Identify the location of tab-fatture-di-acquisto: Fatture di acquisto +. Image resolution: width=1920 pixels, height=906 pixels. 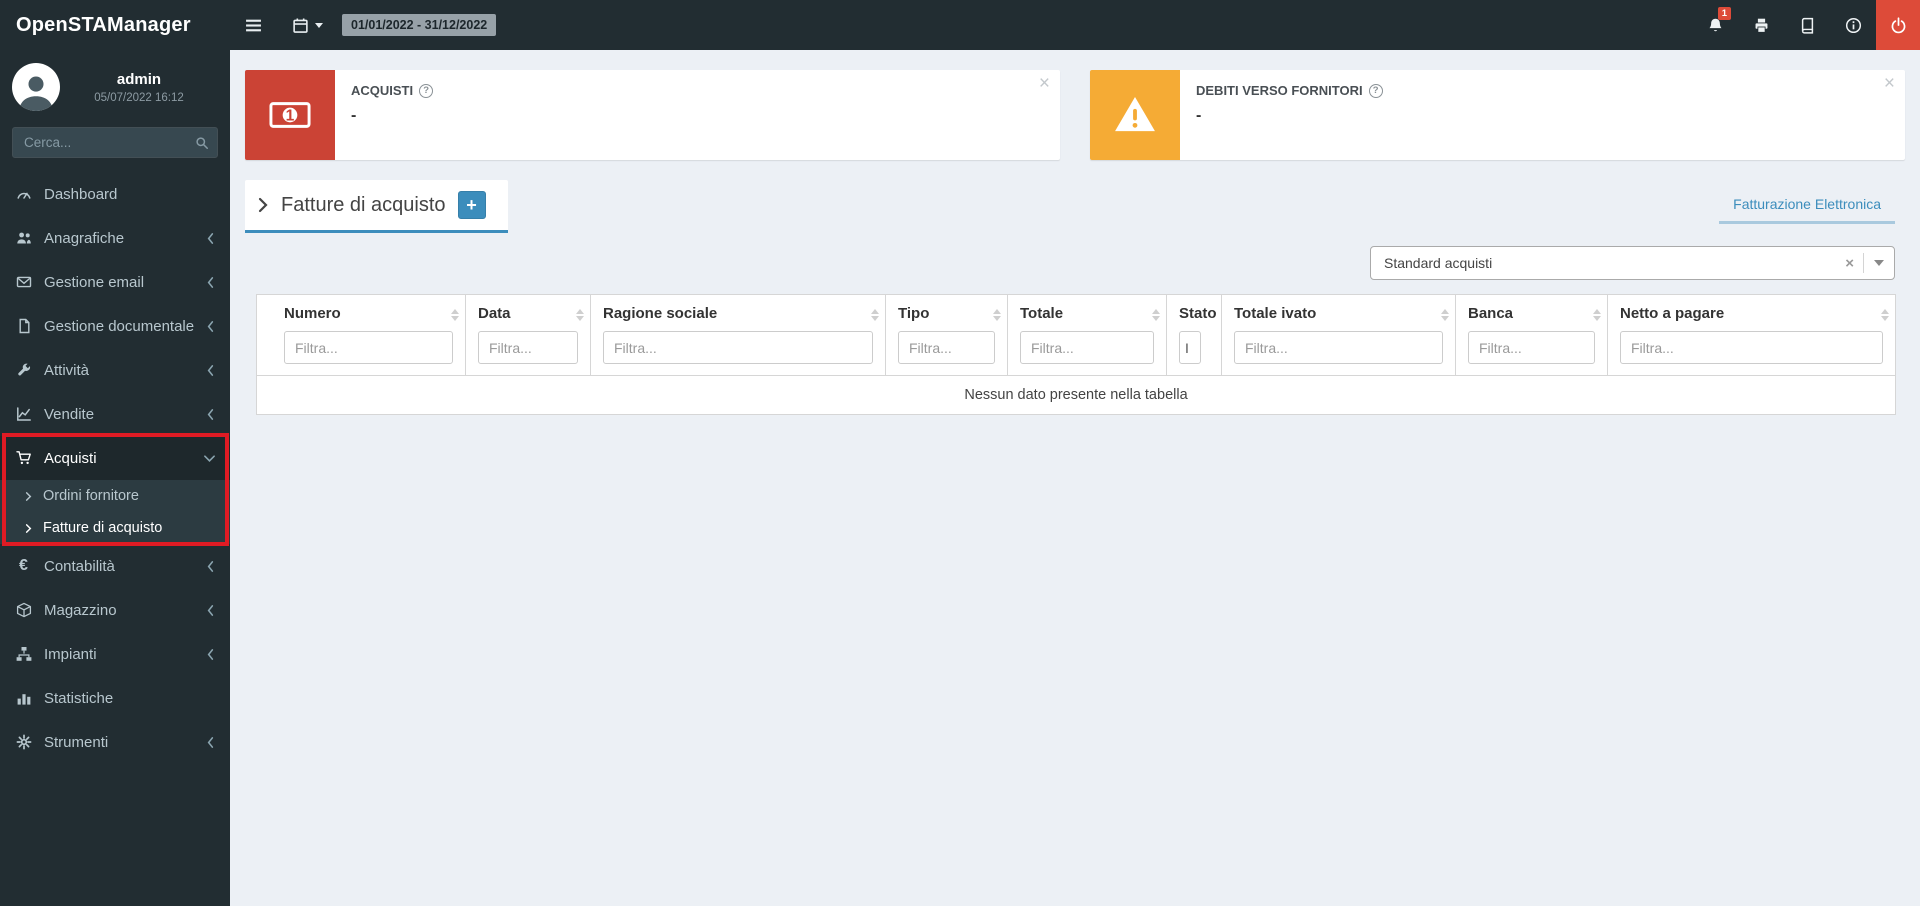
(376, 206).